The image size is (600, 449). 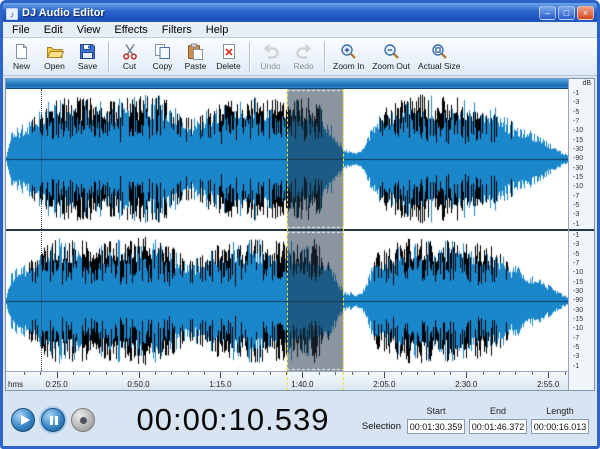 What do you see at coordinates (89, 30) in the screenshot?
I see `menu-item-view: View` at bounding box center [89, 30].